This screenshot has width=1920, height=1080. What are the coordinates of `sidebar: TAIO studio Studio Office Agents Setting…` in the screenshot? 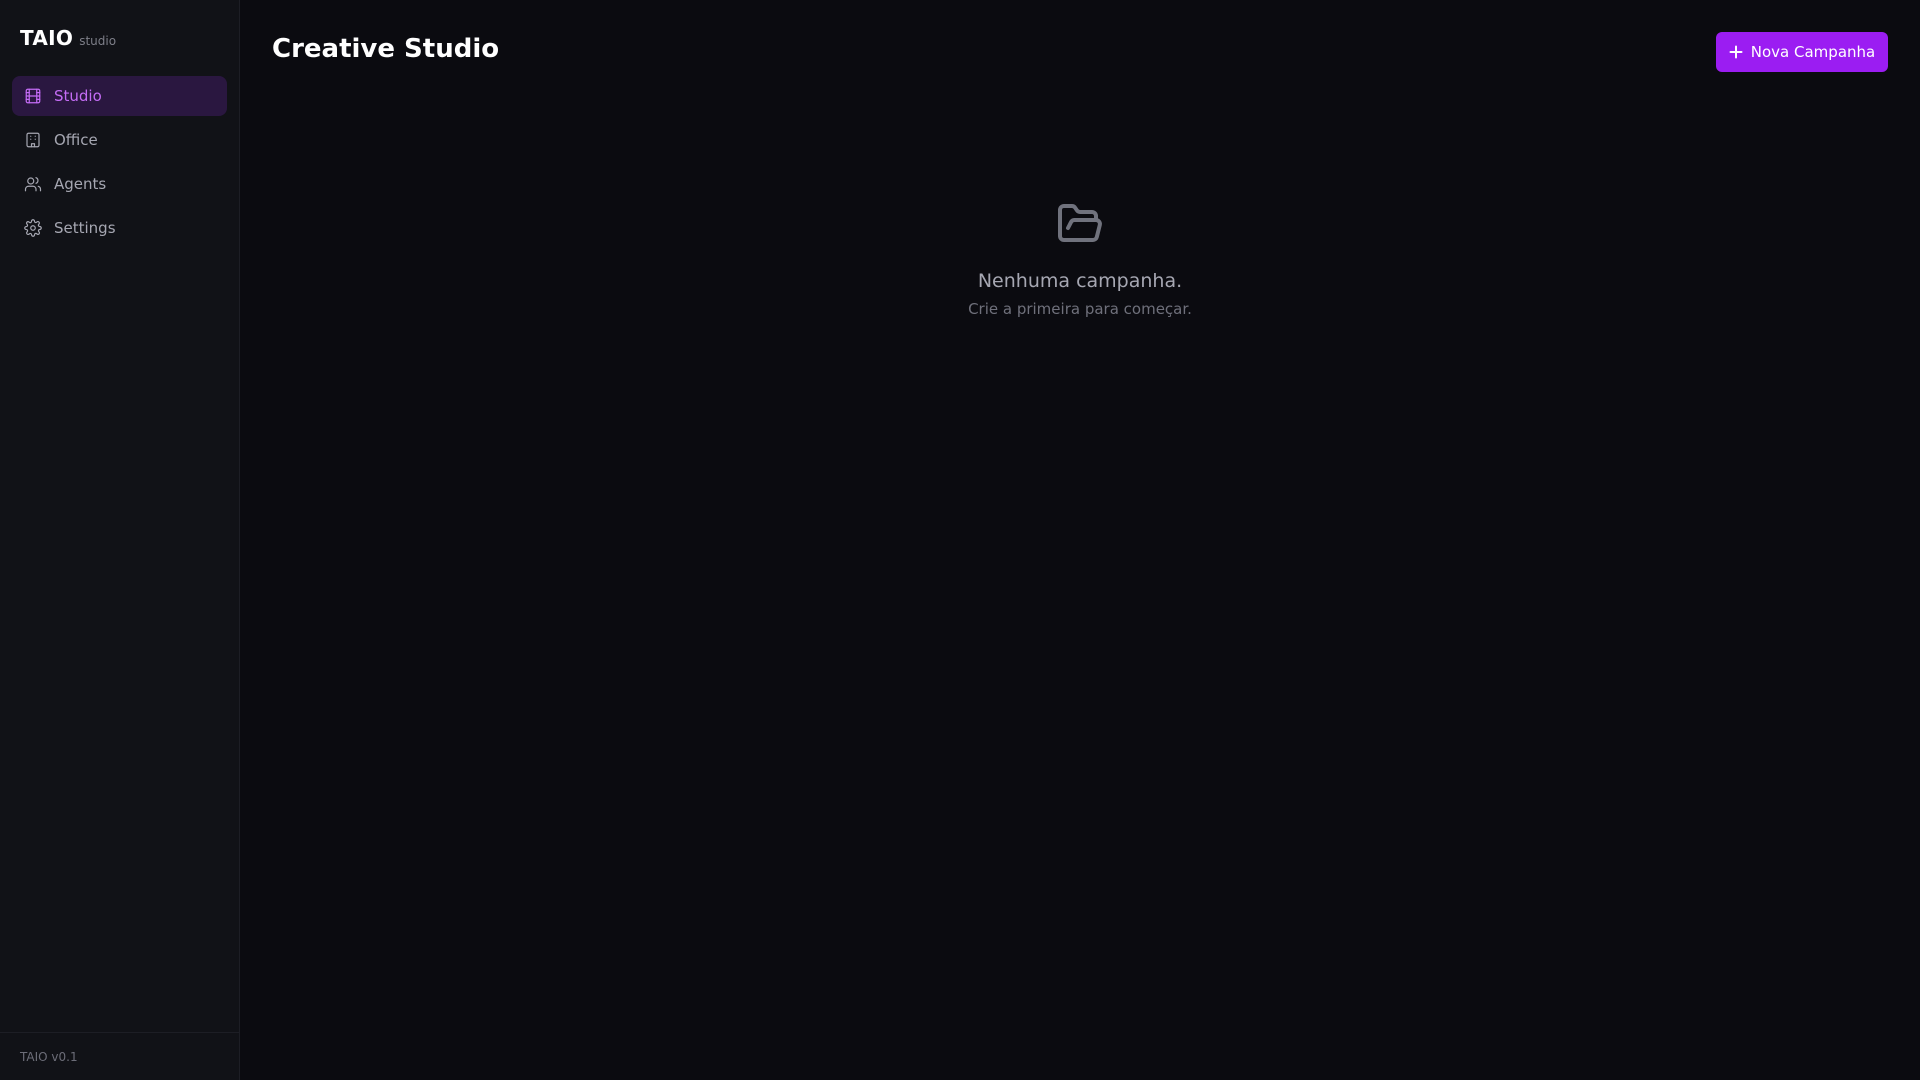 It's located at (120, 540).